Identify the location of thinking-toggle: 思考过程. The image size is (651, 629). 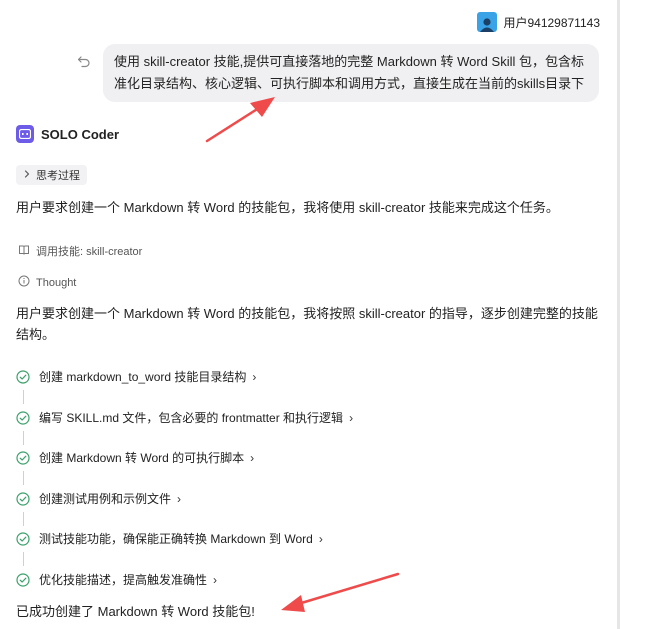
(51, 175).